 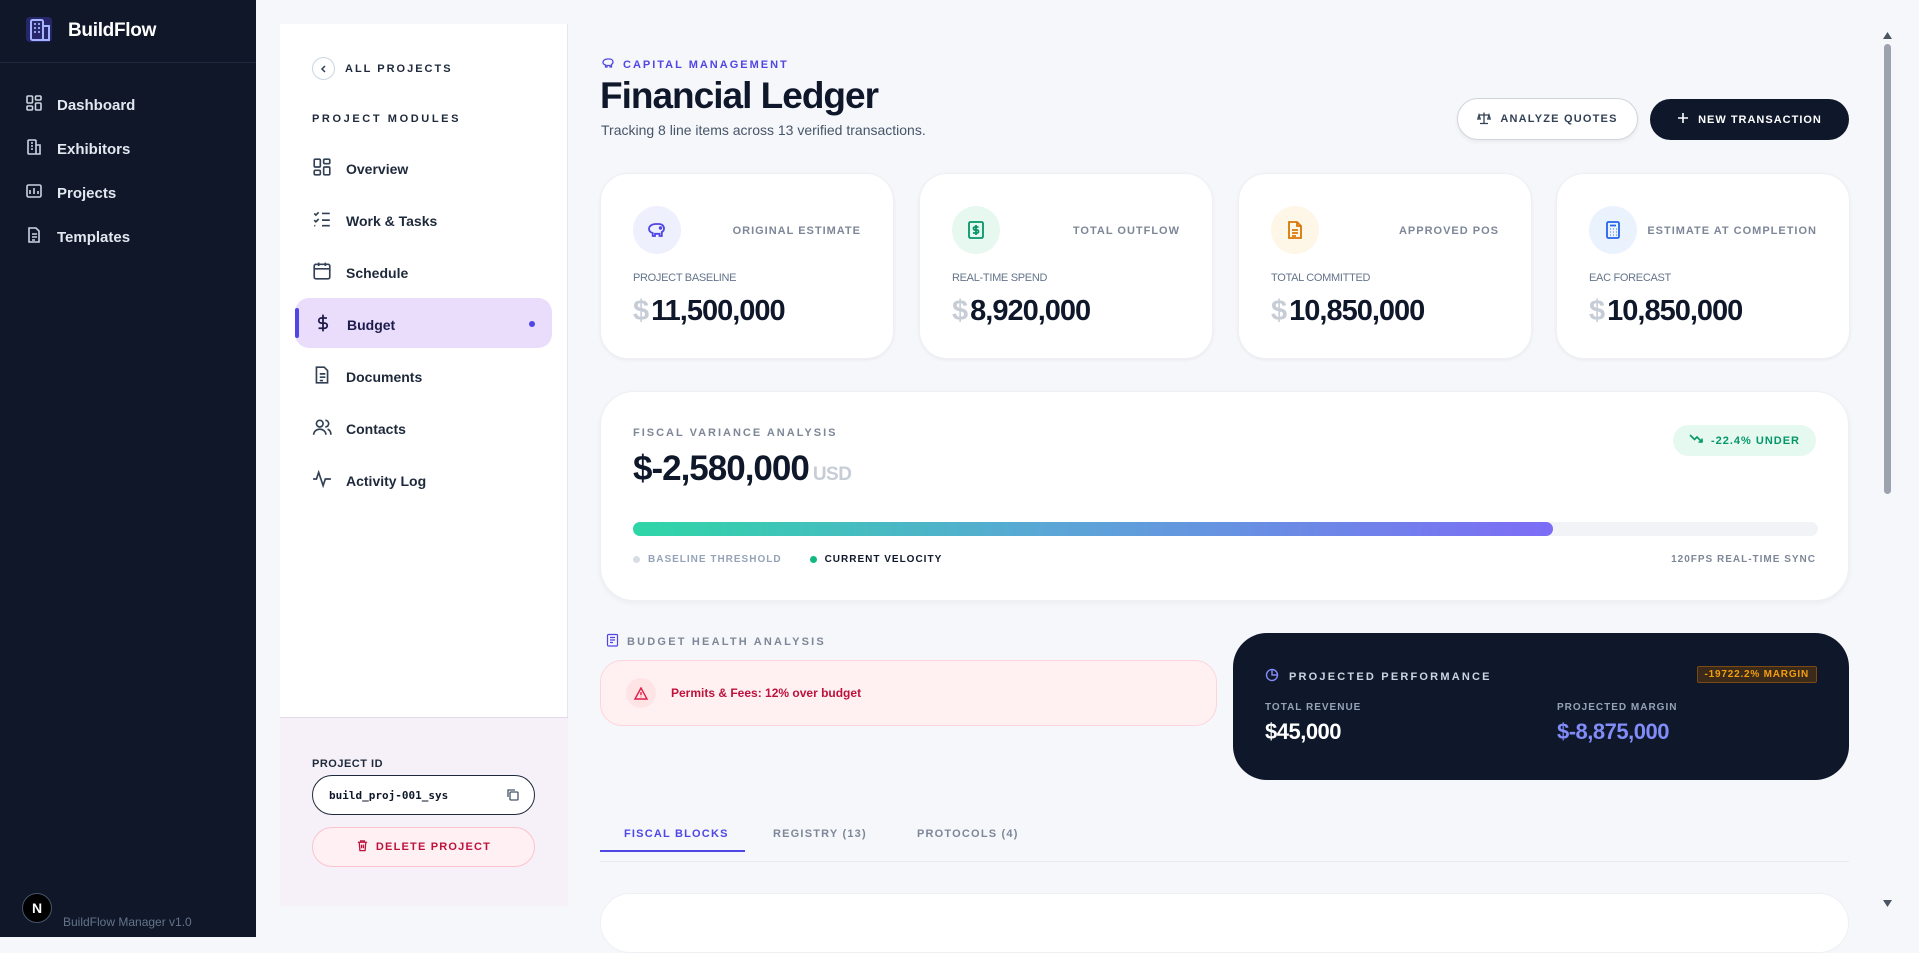 I want to click on legend-baseline: BASELINE THRESHOLD, so click(x=715, y=559).